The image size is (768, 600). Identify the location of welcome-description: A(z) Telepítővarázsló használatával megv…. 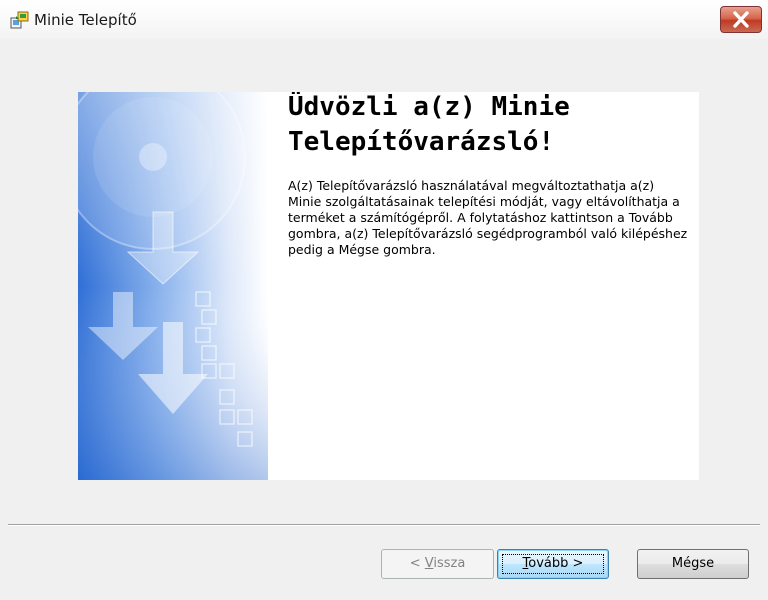
(493, 218).